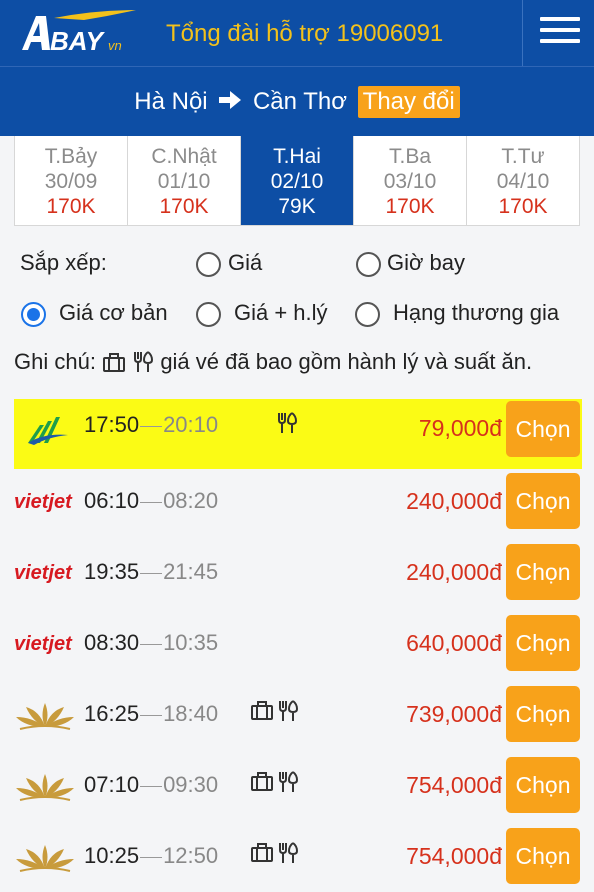 The height and width of the screenshot is (892, 594). I want to click on flight-time: 10:25 12:50, so click(151, 856).